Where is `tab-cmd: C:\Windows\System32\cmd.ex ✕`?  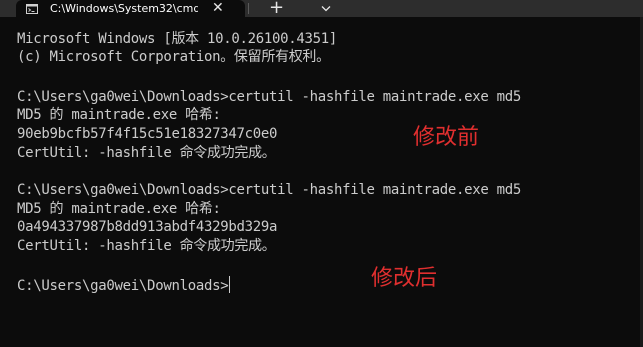
tab-cmd: C:\Windows\System32\cmd.ex ✕ is located at coordinates (130, 8).